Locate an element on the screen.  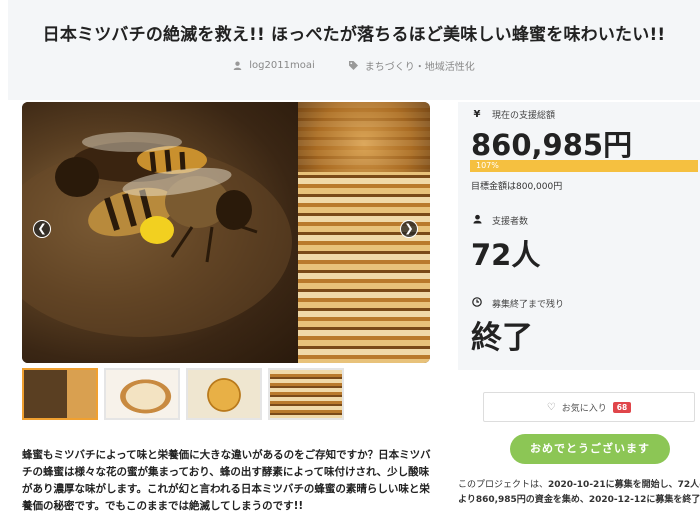
congrats-button: おめでとうございます is located at coordinates (590, 449).